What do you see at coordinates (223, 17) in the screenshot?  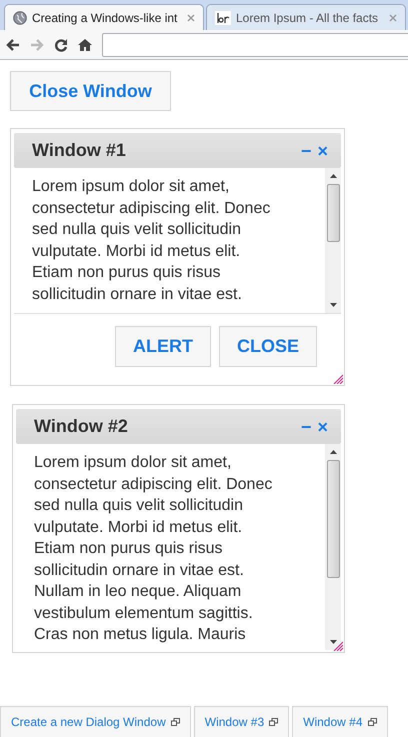 I see `script-logo-icon` at bounding box center [223, 17].